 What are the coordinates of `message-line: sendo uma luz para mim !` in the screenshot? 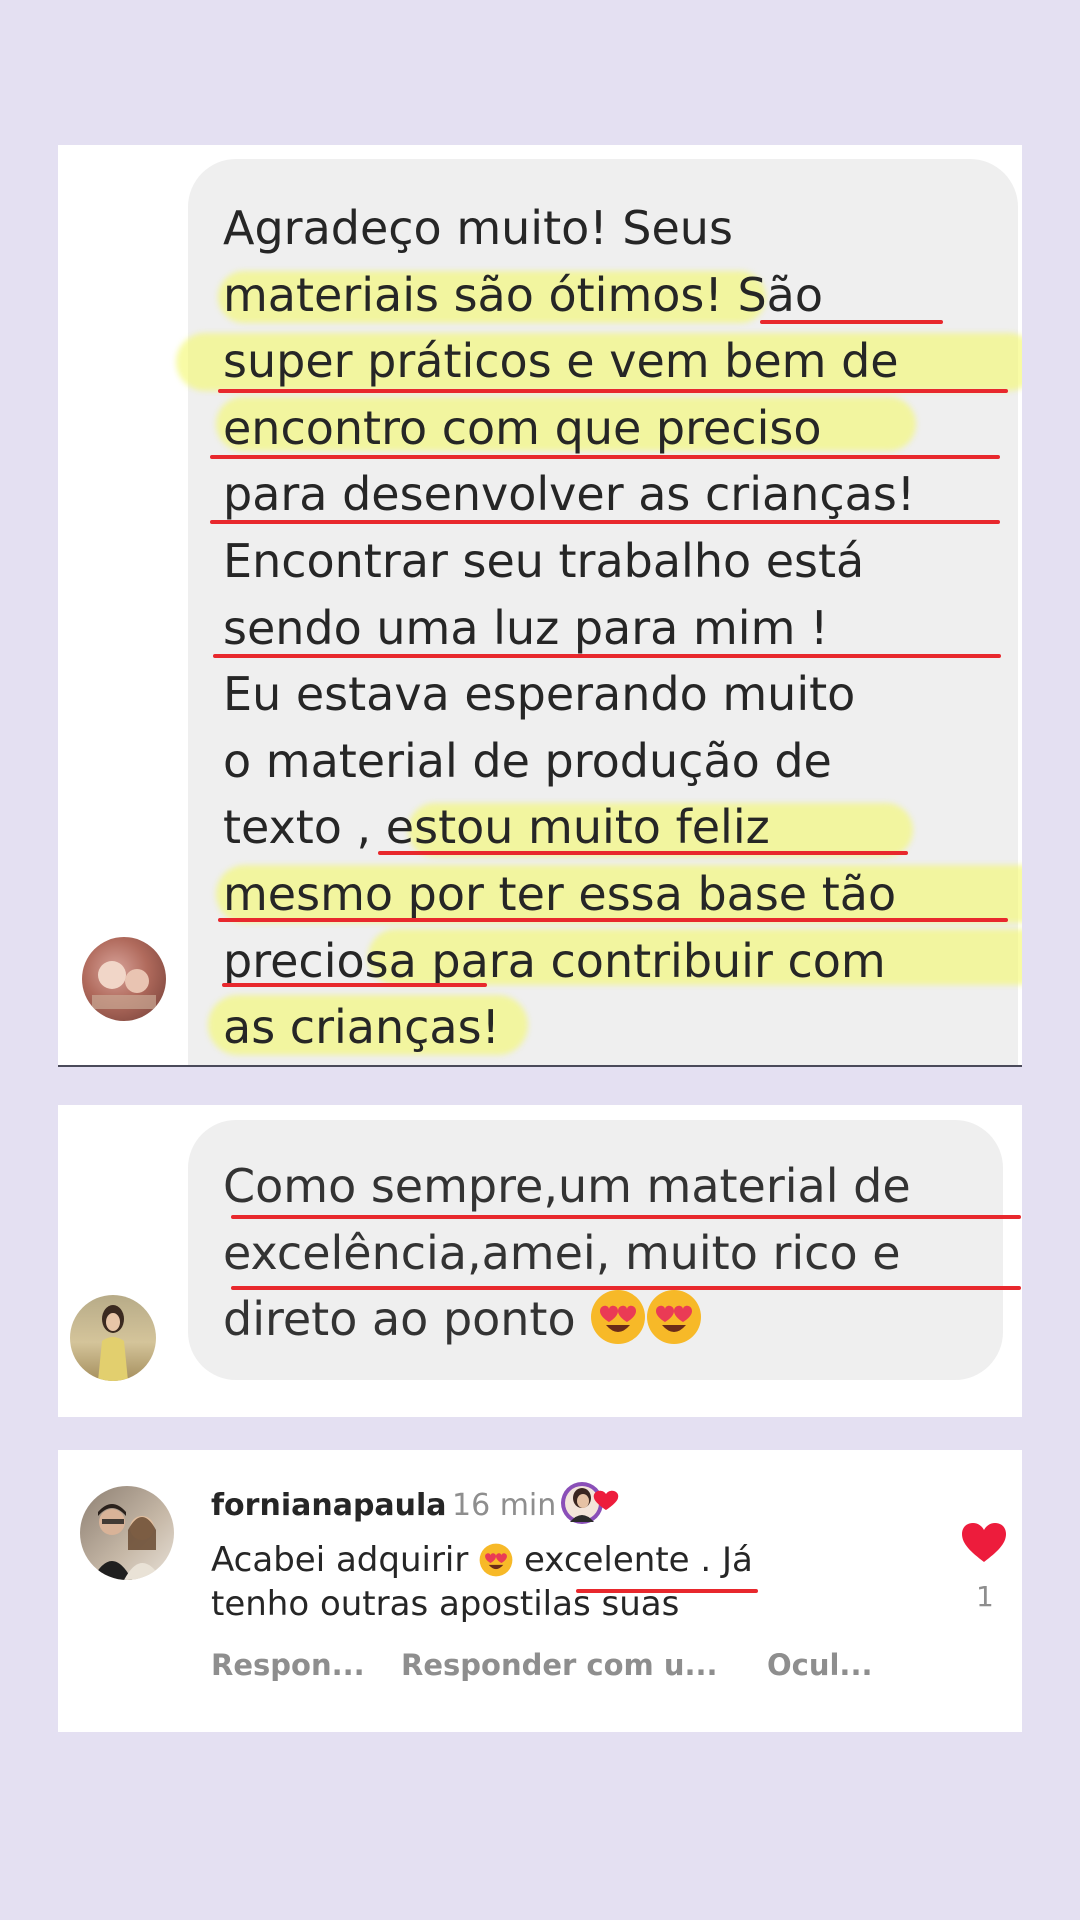 It's located at (526, 627).